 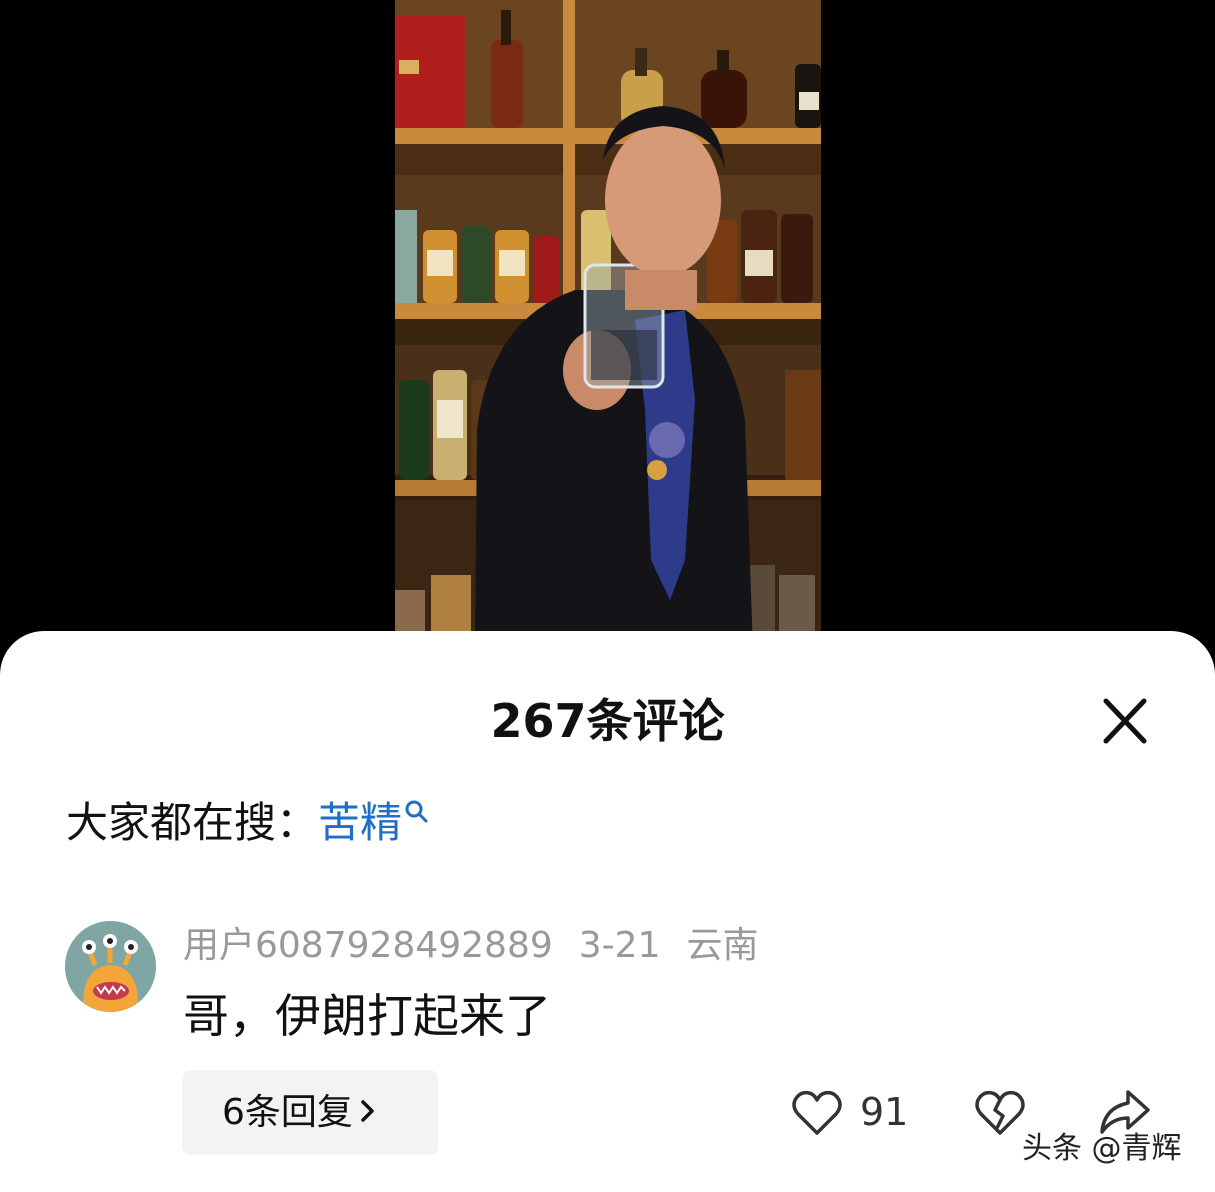 I want to click on avatar, so click(x=110, y=966).